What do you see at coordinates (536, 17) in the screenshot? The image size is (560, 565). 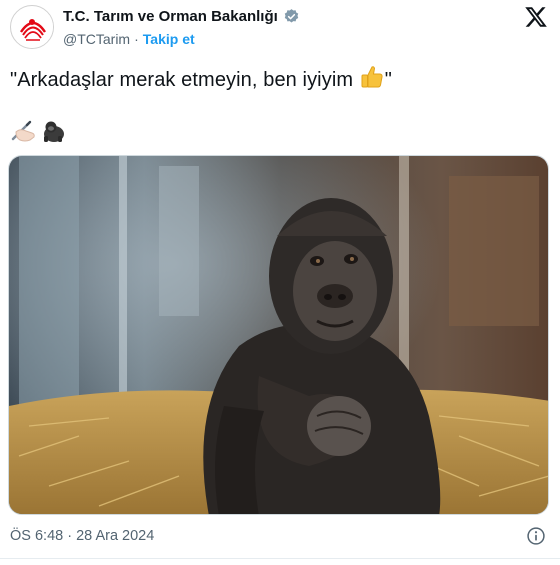 I see `x-logo-icon` at bounding box center [536, 17].